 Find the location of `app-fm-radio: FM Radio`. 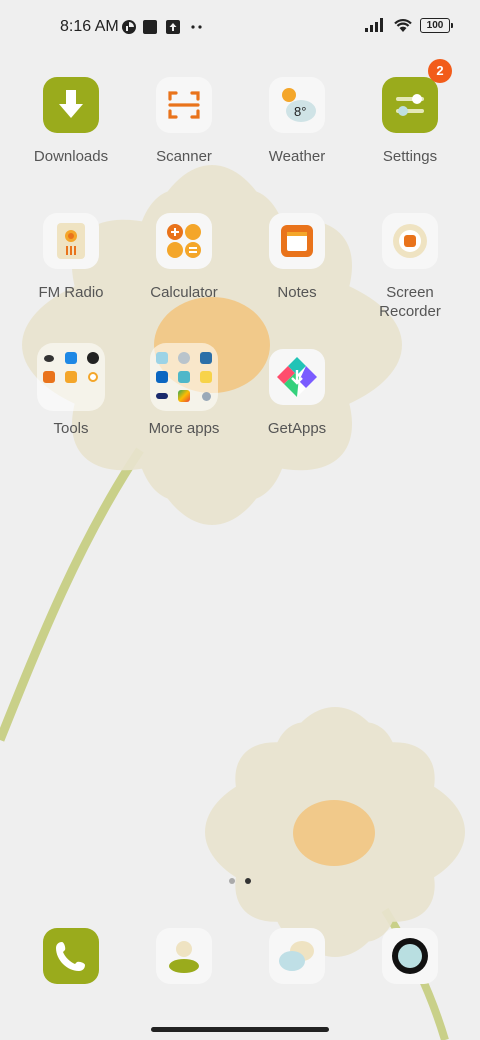

app-fm-radio: FM Radio is located at coordinates (71, 257).